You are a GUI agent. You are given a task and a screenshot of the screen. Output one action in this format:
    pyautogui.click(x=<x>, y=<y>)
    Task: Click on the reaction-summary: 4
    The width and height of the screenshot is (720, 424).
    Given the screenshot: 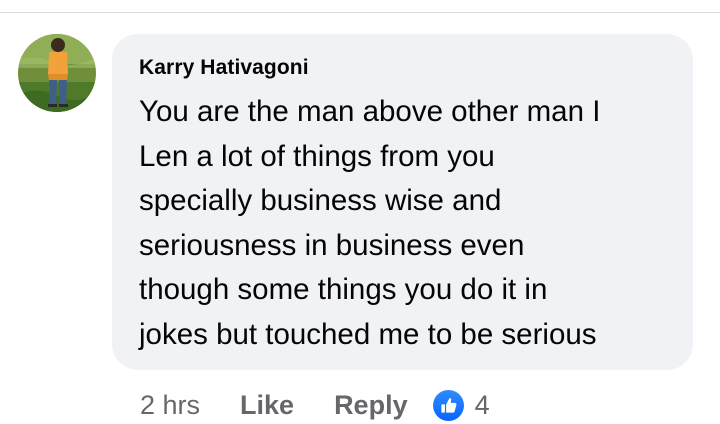 What is the action you would take?
    pyautogui.click(x=461, y=405)
    